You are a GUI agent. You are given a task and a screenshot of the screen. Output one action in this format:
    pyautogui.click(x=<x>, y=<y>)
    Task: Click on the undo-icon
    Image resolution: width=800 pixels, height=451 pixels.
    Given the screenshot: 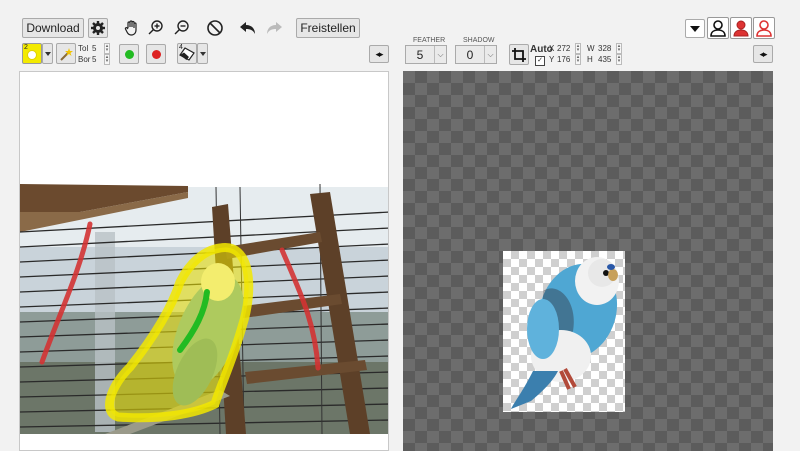 What is the action you would take?
    pyautogui.click(x=248, y=28)
    